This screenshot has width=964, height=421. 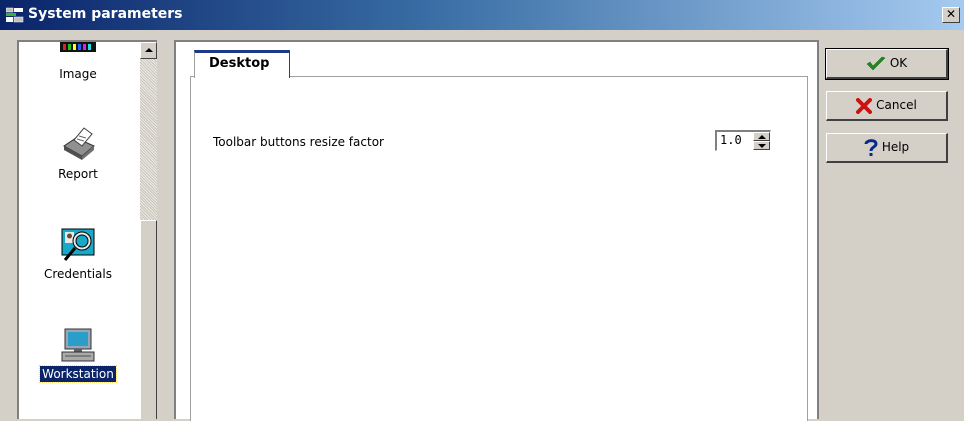 I want to click on category-sidebar: Image Report Credentials Workstation, so click(x=87, y=229).